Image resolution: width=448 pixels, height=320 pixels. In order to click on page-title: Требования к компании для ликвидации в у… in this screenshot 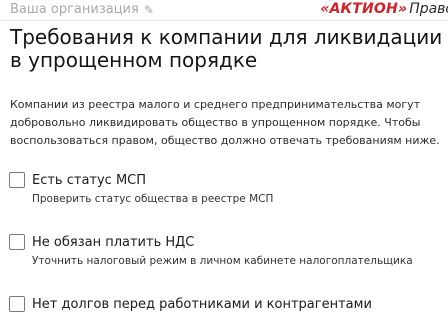, I will do `click(226, 48)`.